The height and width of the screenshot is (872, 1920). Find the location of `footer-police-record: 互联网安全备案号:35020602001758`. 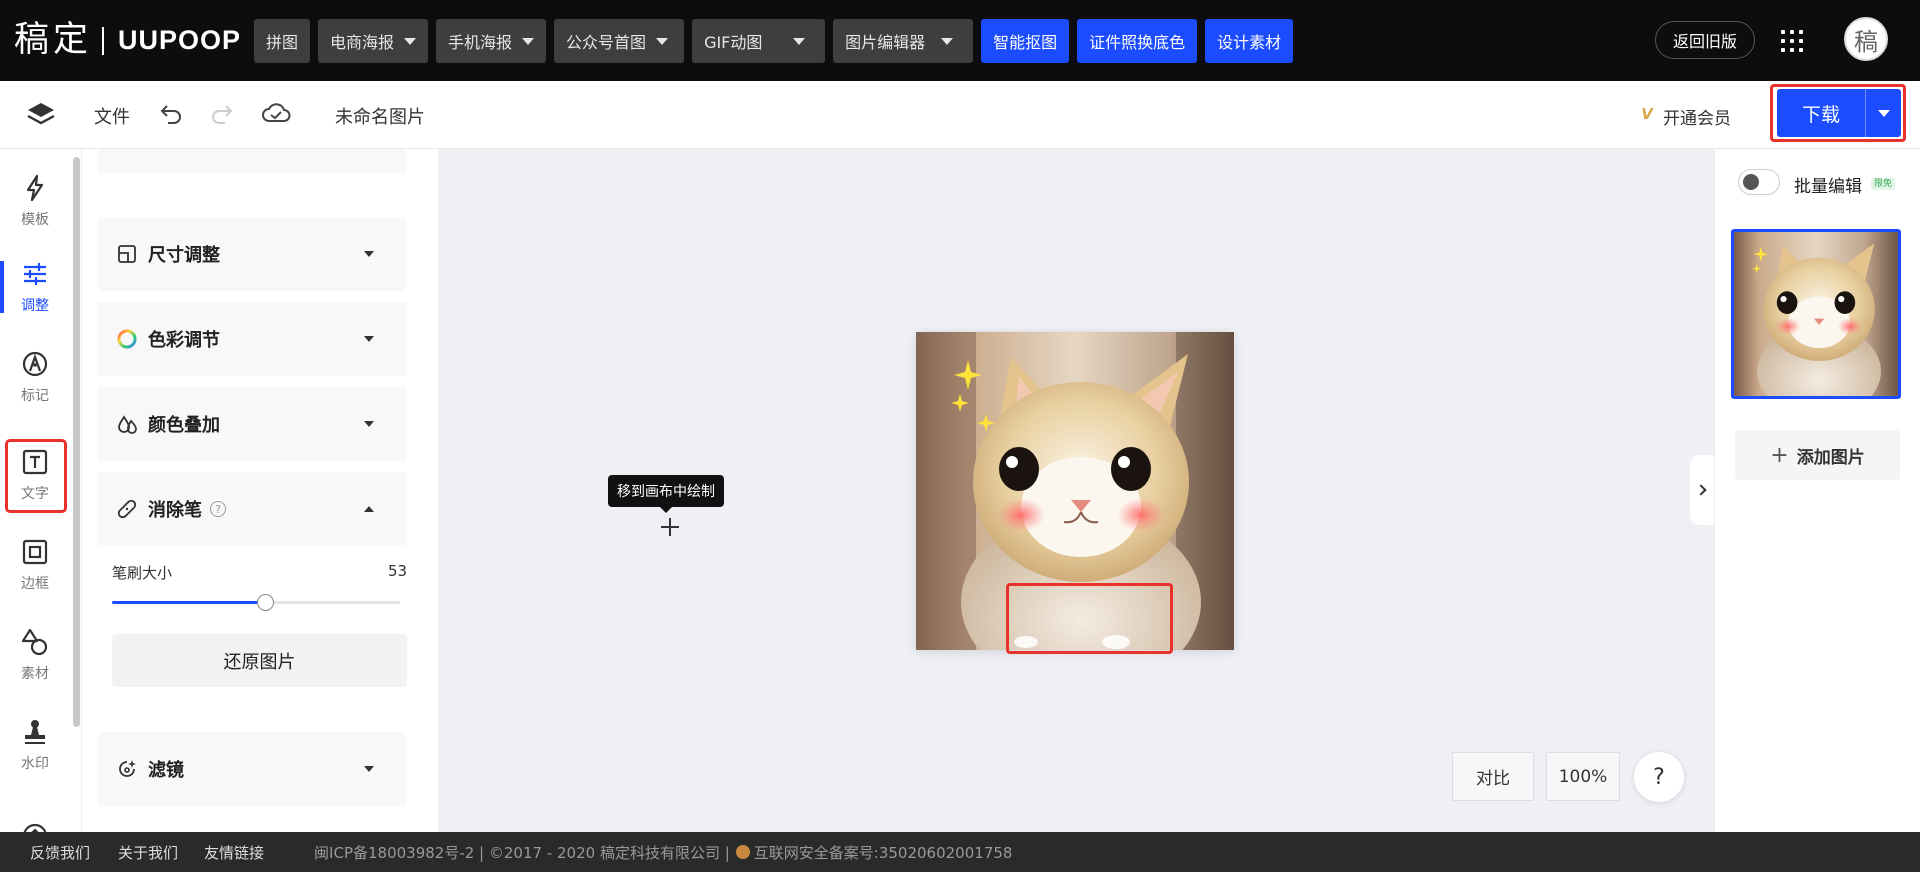

footer-police-record: 互联网安全备案号:35020602001758 is located at coordinates (883, 852).